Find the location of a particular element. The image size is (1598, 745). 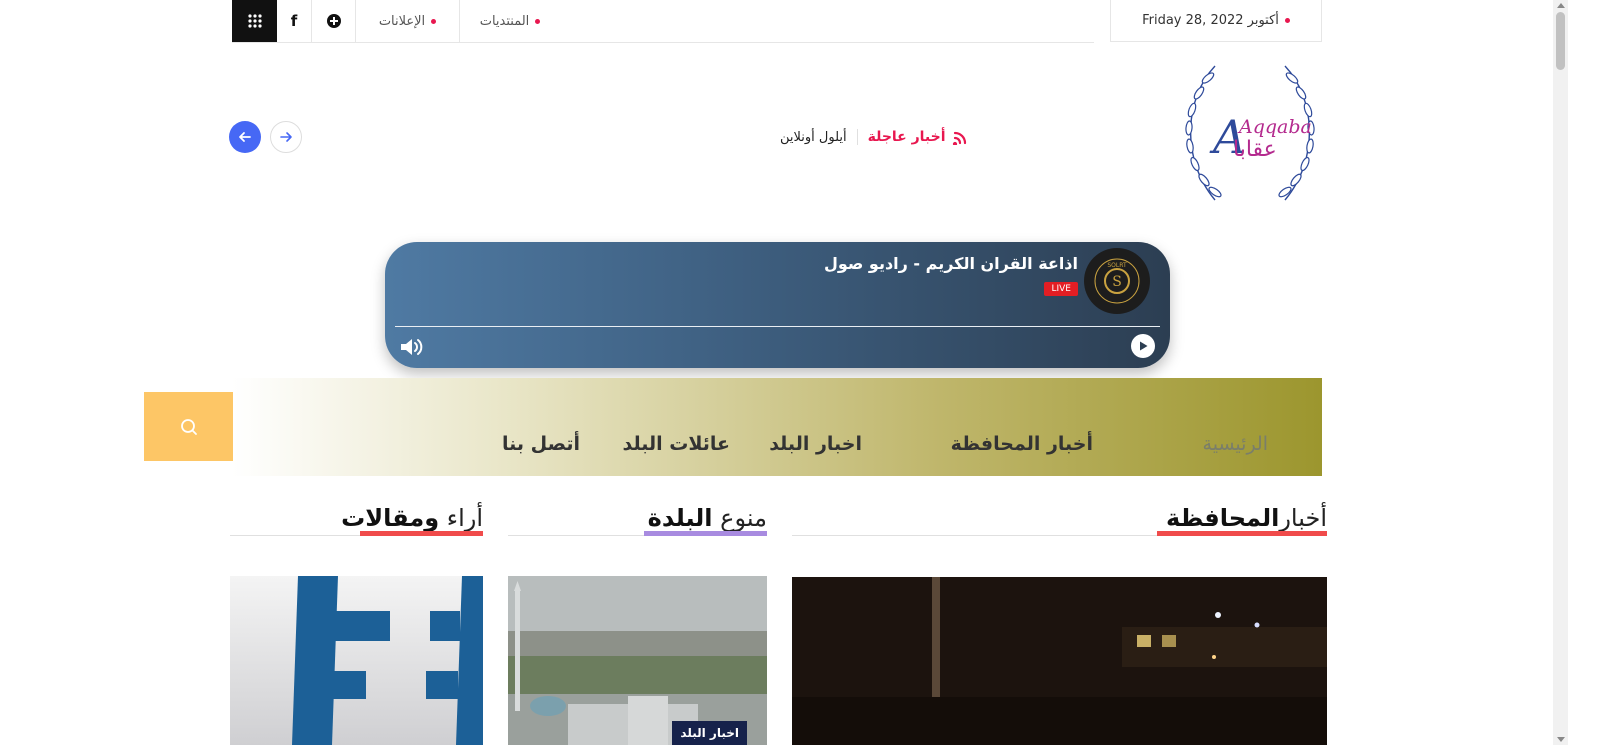

ads-link: الإعلانات is located at coordinates (408, 21).